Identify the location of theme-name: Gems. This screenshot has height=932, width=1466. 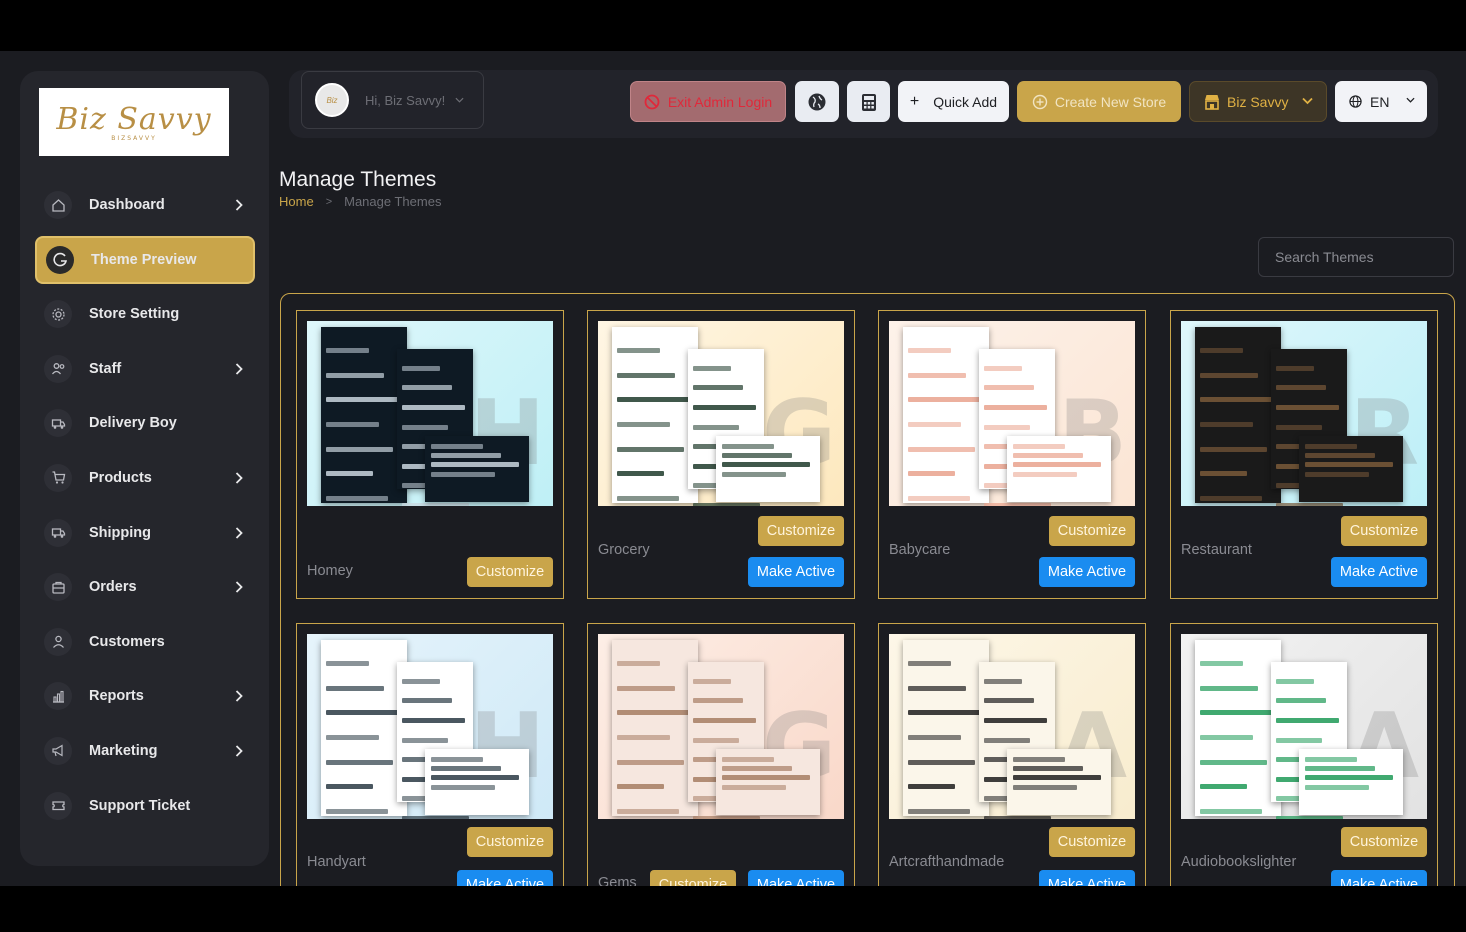
(617, 880).